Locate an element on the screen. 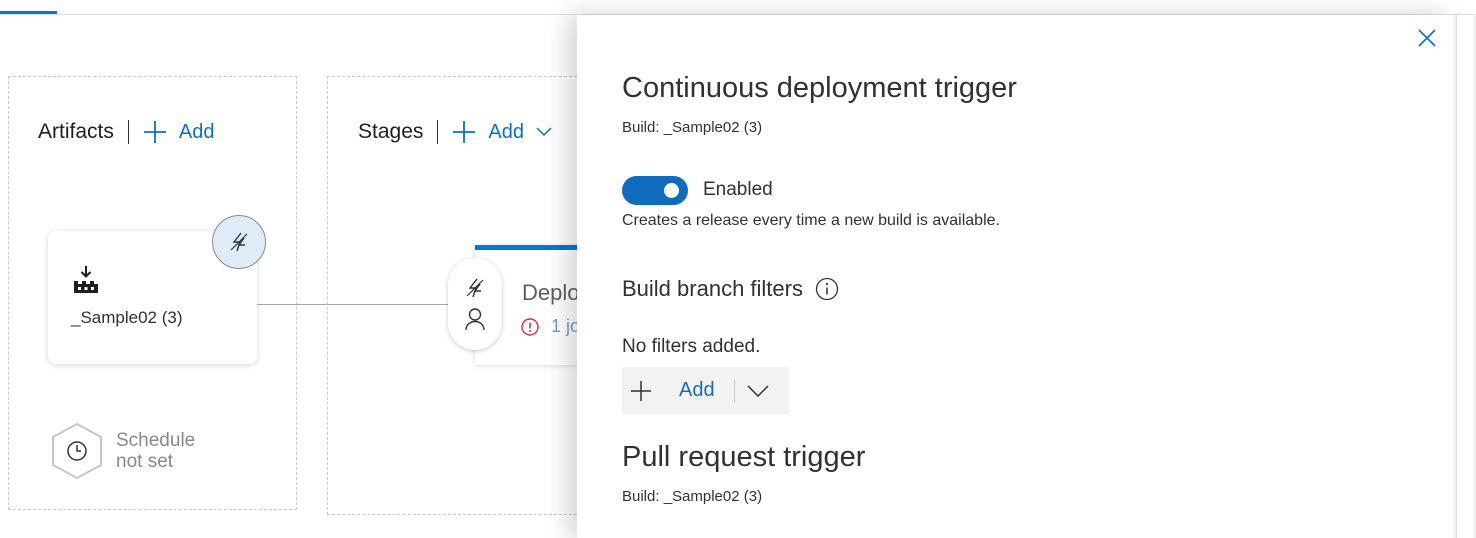  artifacts-header: Artifacts Add is located at coordinates (126, 132).